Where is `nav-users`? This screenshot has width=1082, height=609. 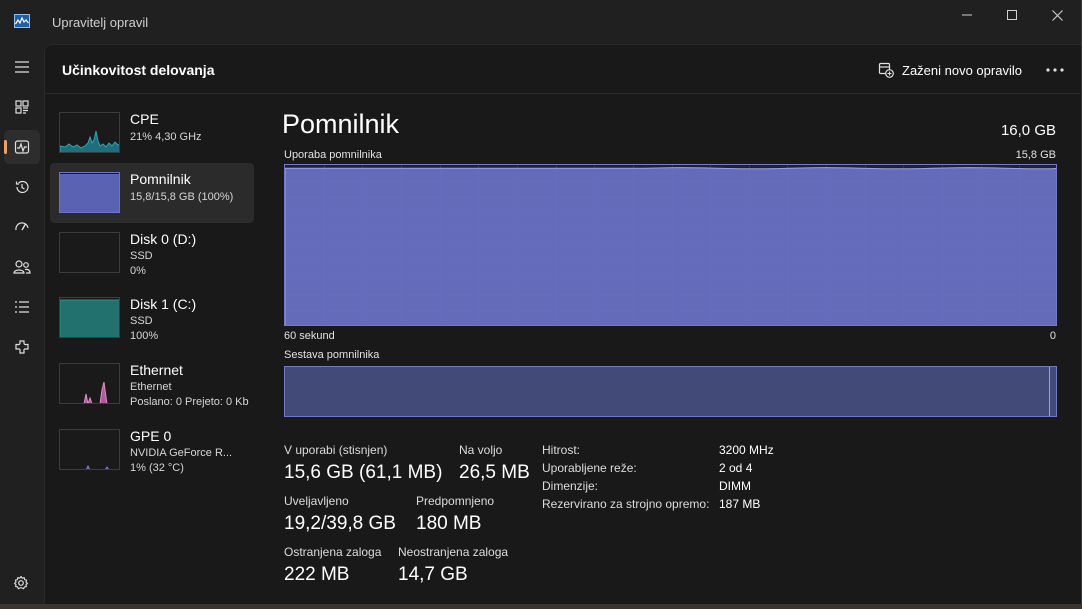
nav-users is located at coordinates (22, 267).